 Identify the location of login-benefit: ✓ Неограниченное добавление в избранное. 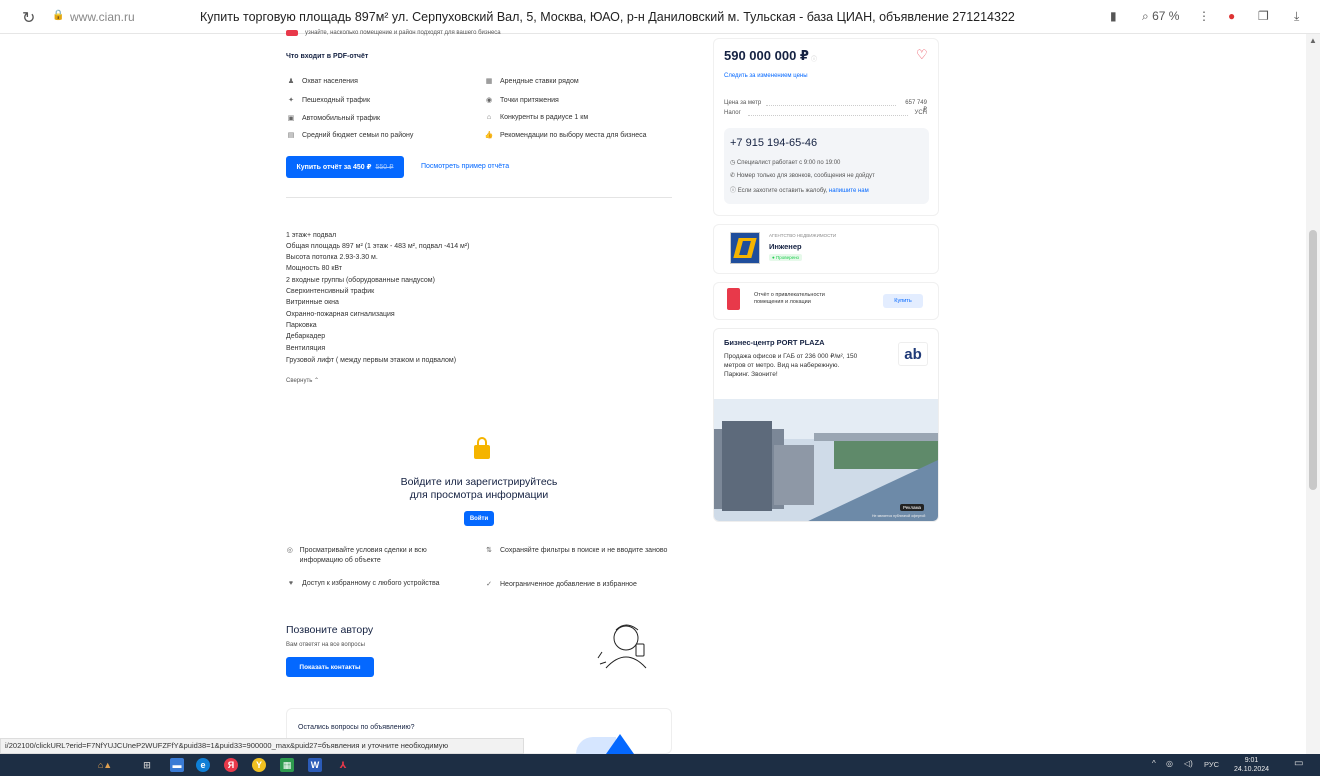
(560, 584).